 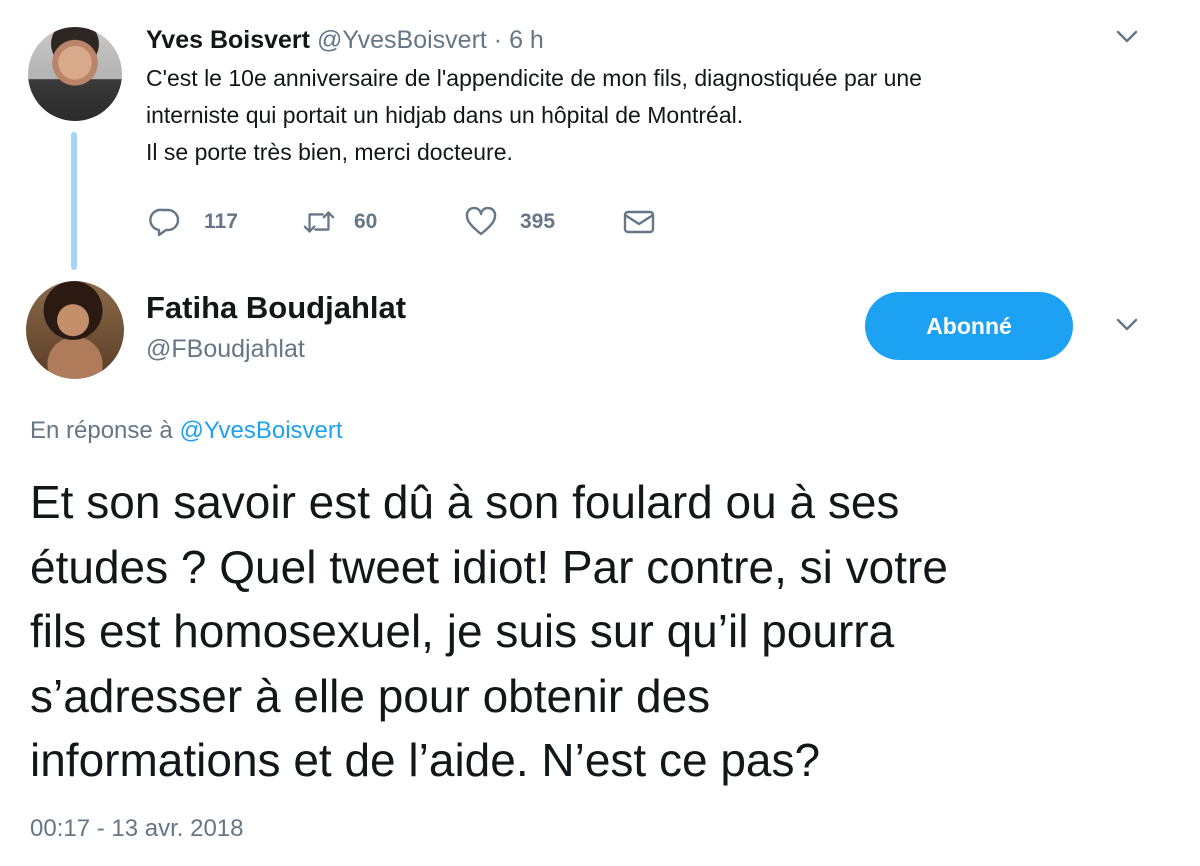 What do you see at coordinates (260, 430) in the screenshot?
I see `reply-context-mention: @YvesBoisvert` at bounding box center [260, 430].